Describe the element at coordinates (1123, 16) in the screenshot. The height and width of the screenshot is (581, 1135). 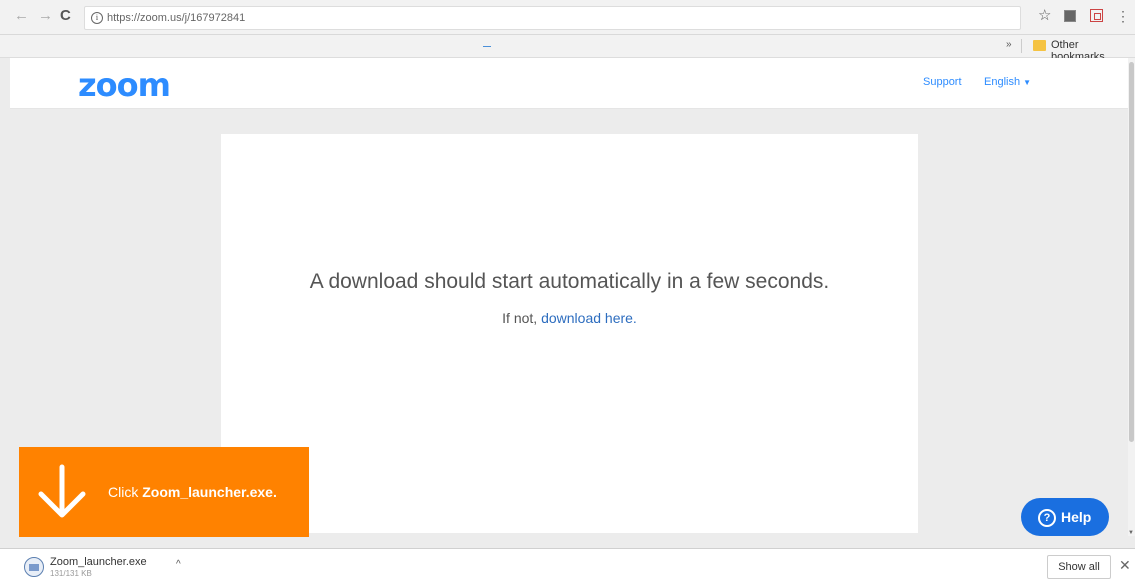
I see `menu-icon: ⋮` at that location.